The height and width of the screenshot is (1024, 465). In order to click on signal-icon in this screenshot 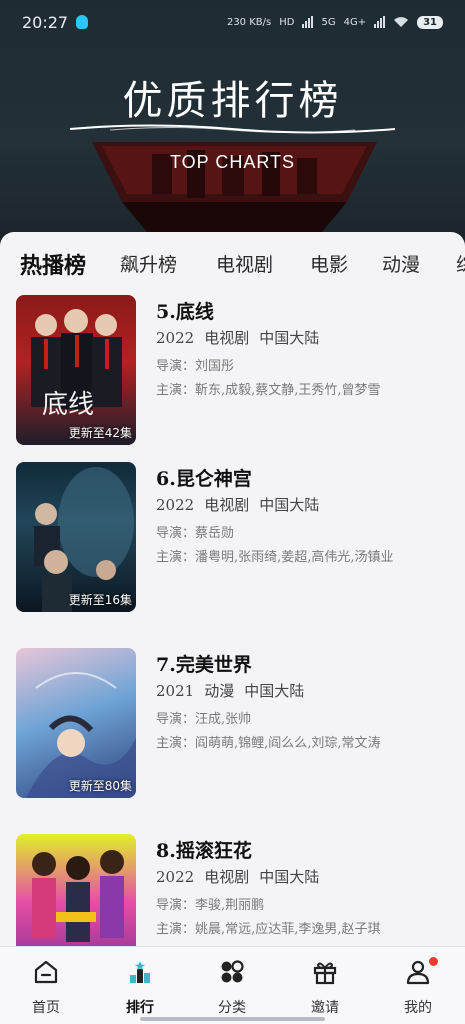, I will do `click(308, 22)`.